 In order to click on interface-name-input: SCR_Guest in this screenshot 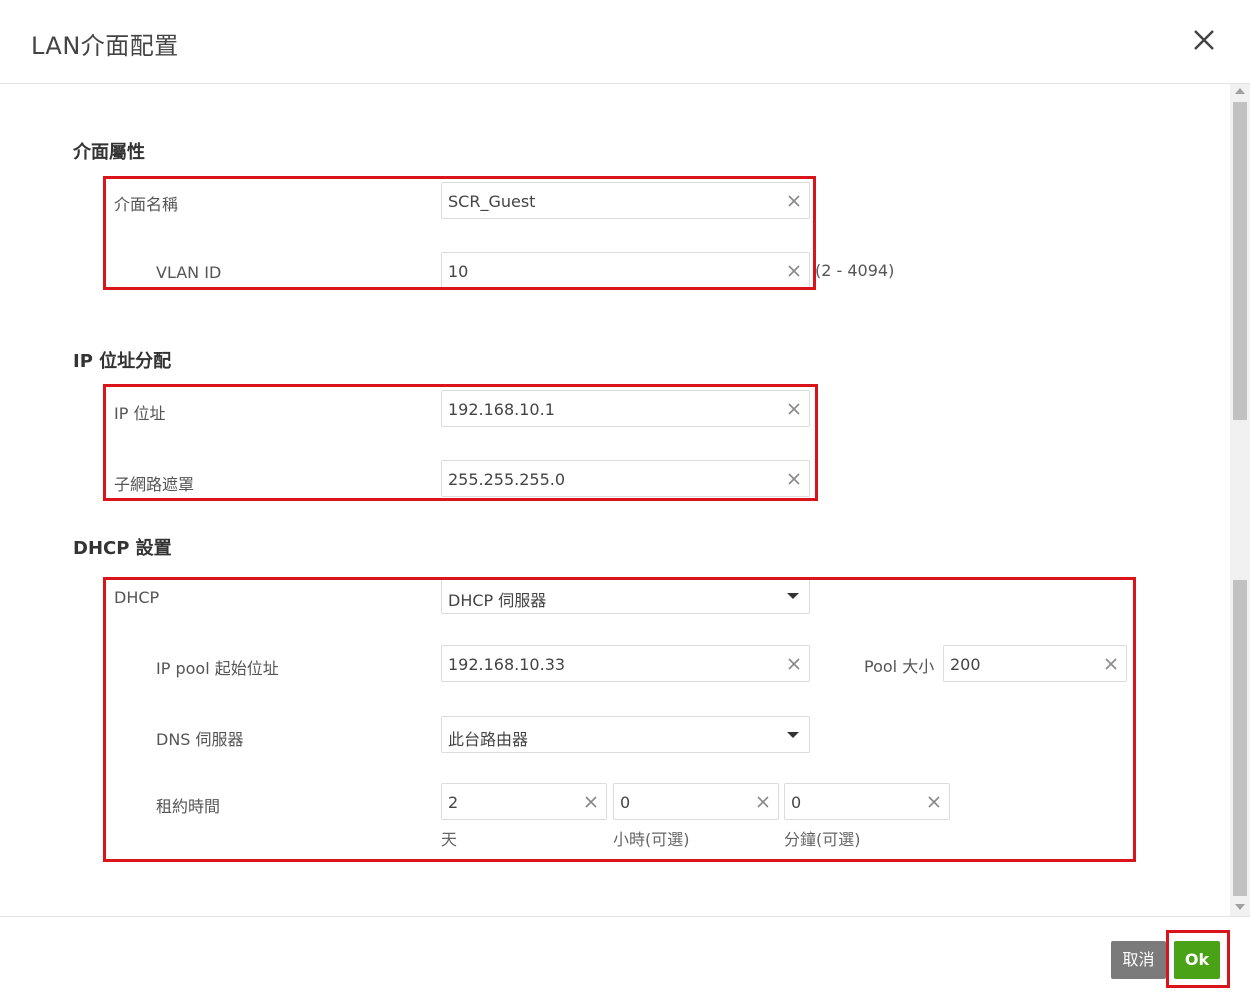, I will do `click(625, 200)`.